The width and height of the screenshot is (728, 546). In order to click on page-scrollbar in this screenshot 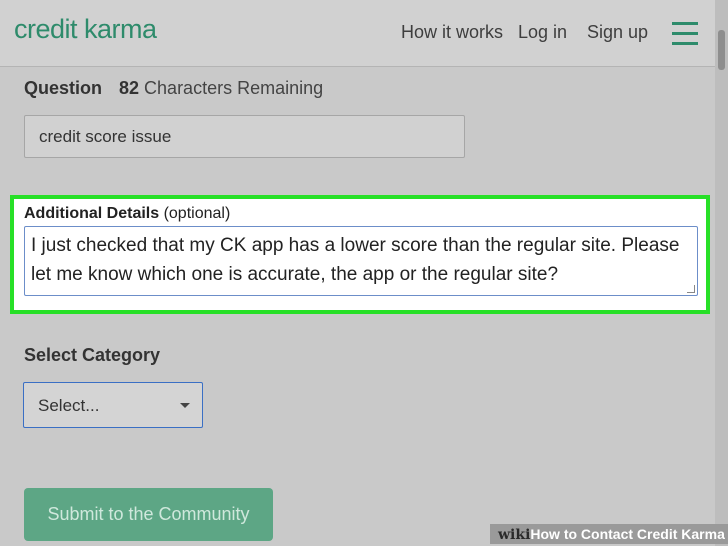, I will do `click(721, 273)`.